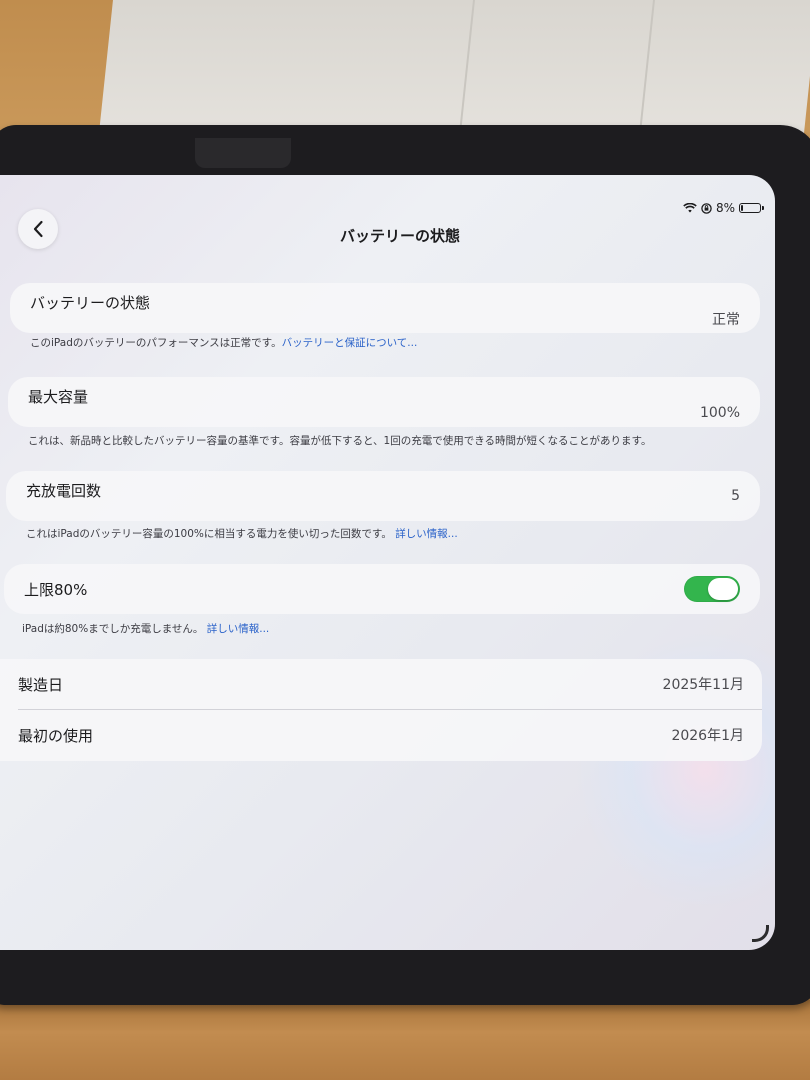 This screenshot has height=1080, width=810. Describe the element at coordinates (703, 685) in the screenshot. I see `manufacture-date-value: 2025年11月` at that location.